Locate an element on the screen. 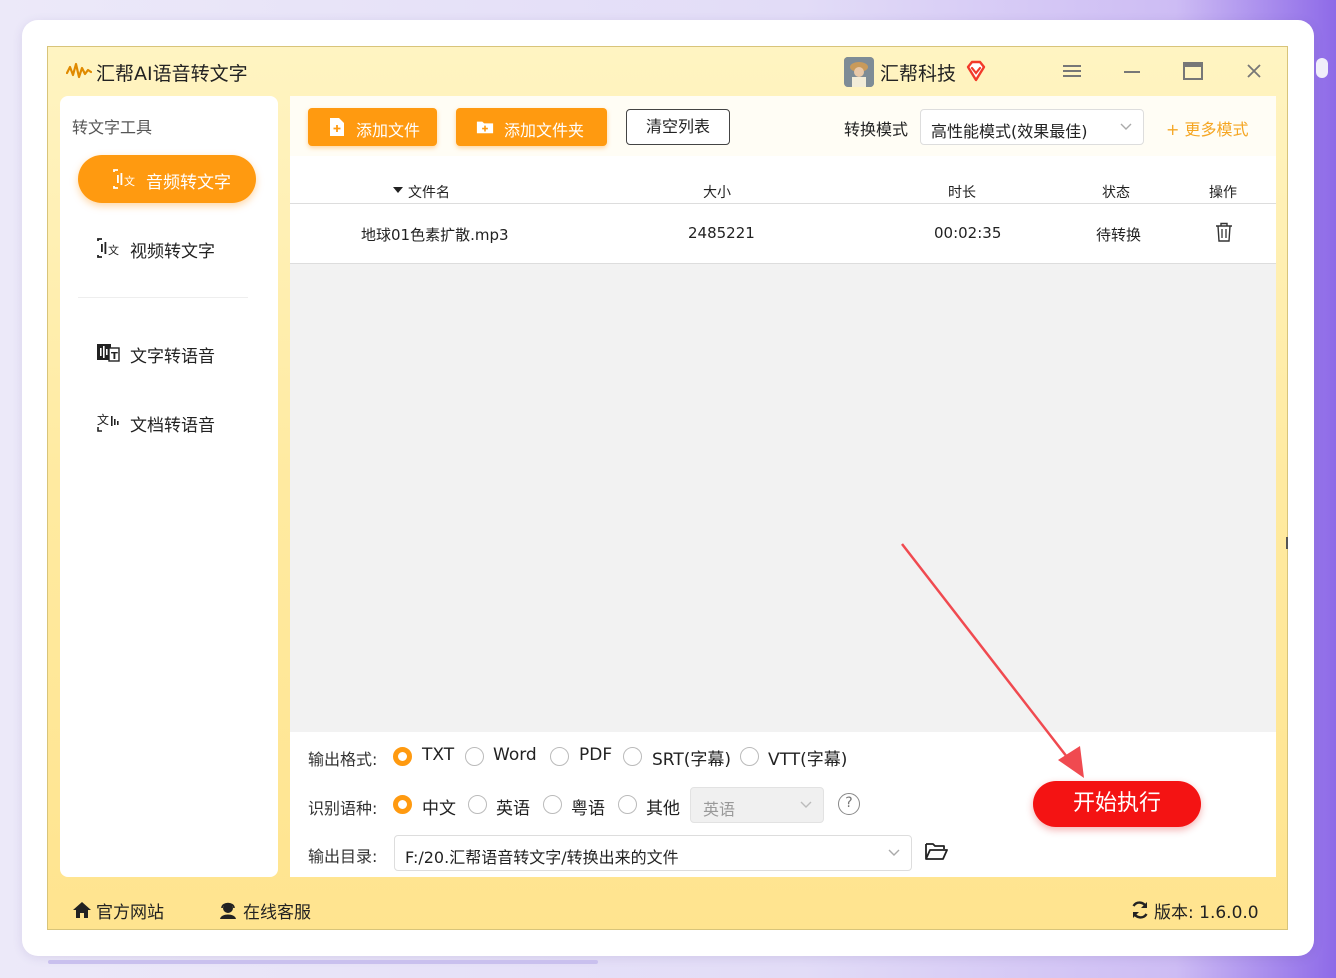  lang-label-cantonese: 粤语 is located at coordinates (588, 809).